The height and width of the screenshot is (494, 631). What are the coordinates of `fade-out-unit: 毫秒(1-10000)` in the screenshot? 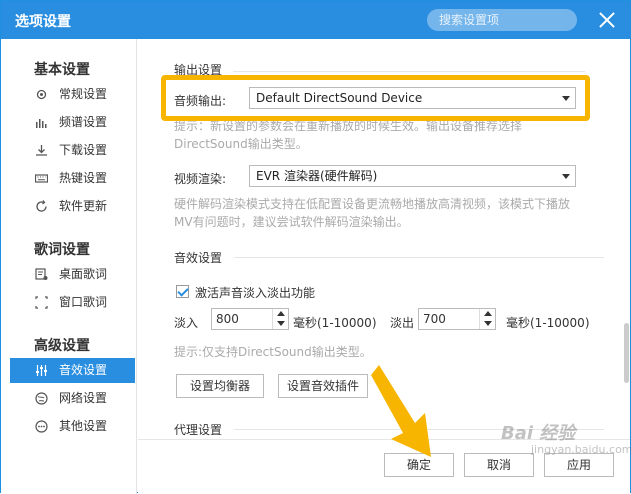 It's located at (548, 323).